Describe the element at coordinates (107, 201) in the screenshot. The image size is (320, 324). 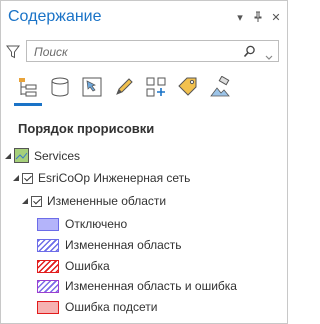
I see `tree-item-label: Измененные области` at that location.